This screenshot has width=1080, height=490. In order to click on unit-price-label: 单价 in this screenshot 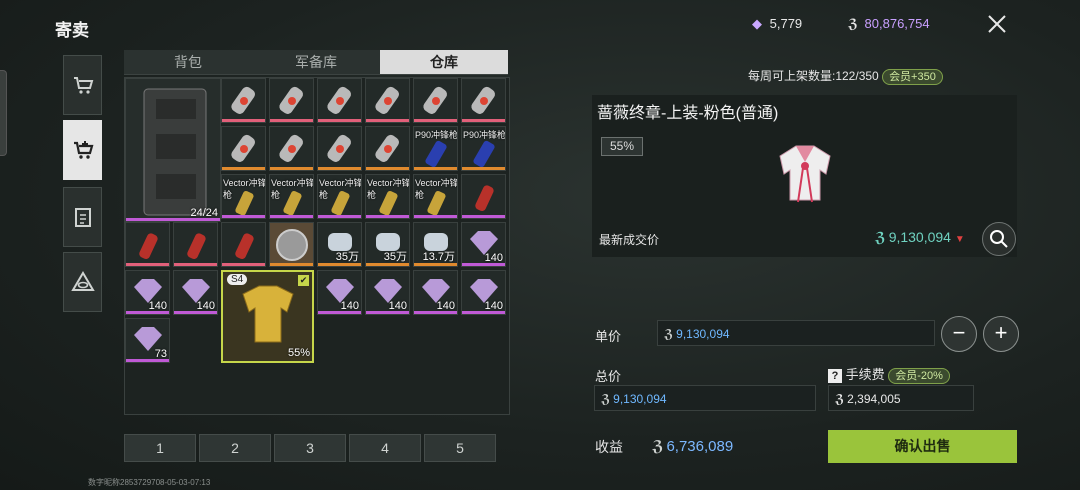, I will do `click(608, 336)`.